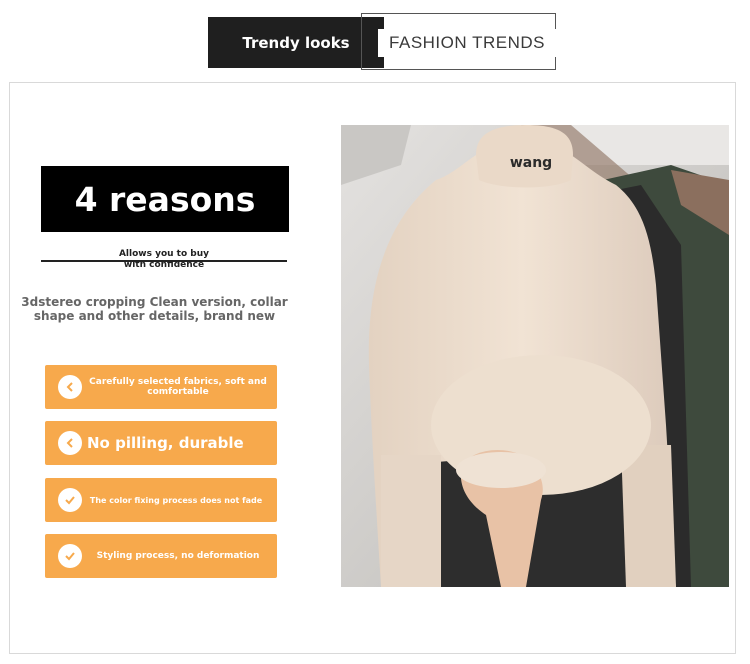 This screenshot has width=750, height=664. I want to click on confidence-line1: Allows you to buy, so click(164, 254).